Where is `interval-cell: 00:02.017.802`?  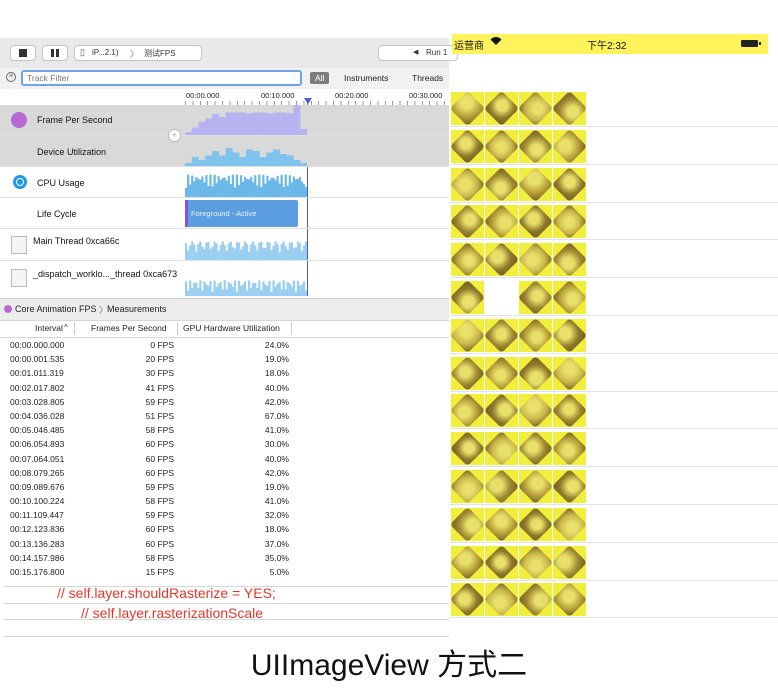
interval-cell: 00:02.017.802 is located at coordinates (37, 387).